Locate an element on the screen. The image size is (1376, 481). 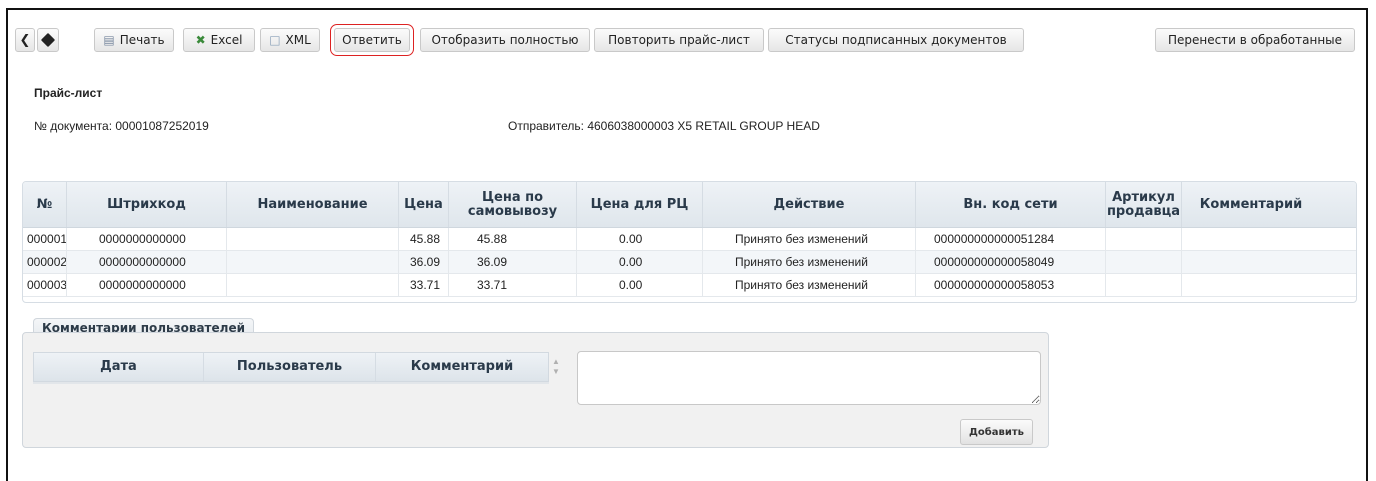
printer-icon: ▤ is located at coordinates (109, 40).